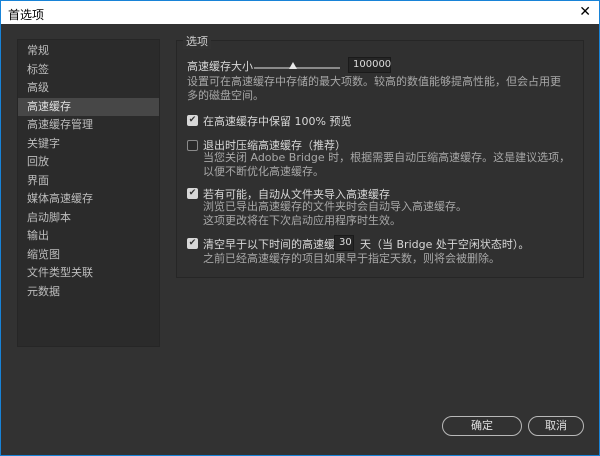  What do you see at coordinates (88, 273) in the screenshot?
I see `sidebar-item: 文件类型关联` at bounding box center [88, 273].